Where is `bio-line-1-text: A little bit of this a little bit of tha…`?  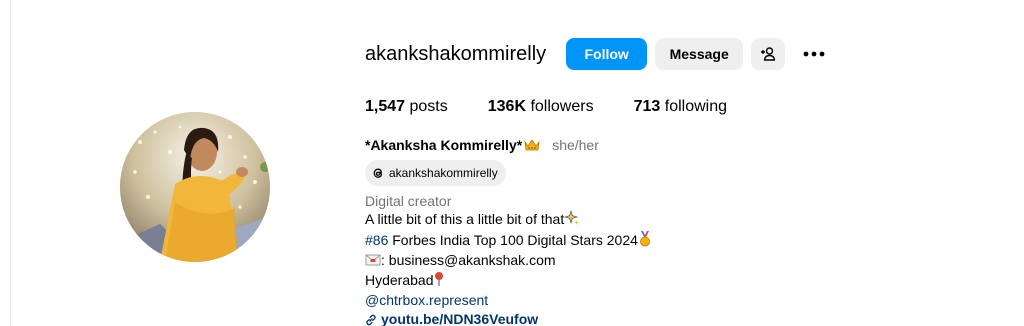
bio-line-1-text: A little bit of this a little bit of tha… is located at coordinates (465, 219).